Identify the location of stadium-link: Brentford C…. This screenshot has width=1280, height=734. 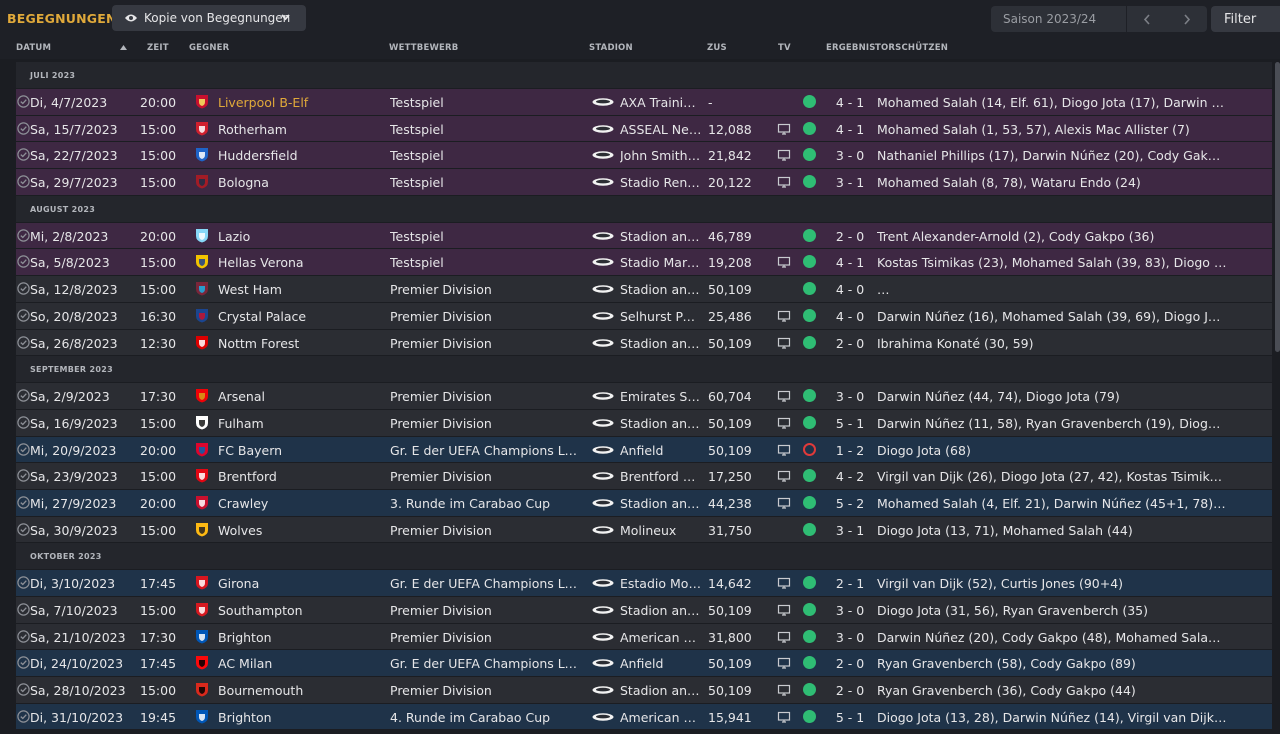
(661, 476).